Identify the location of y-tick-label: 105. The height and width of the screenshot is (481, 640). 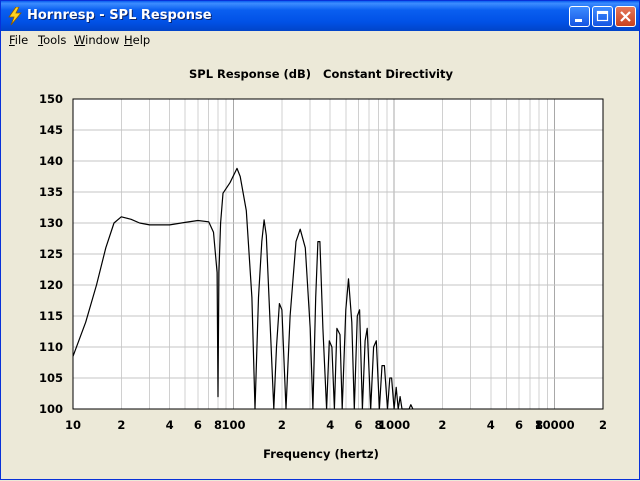
(51, 378).